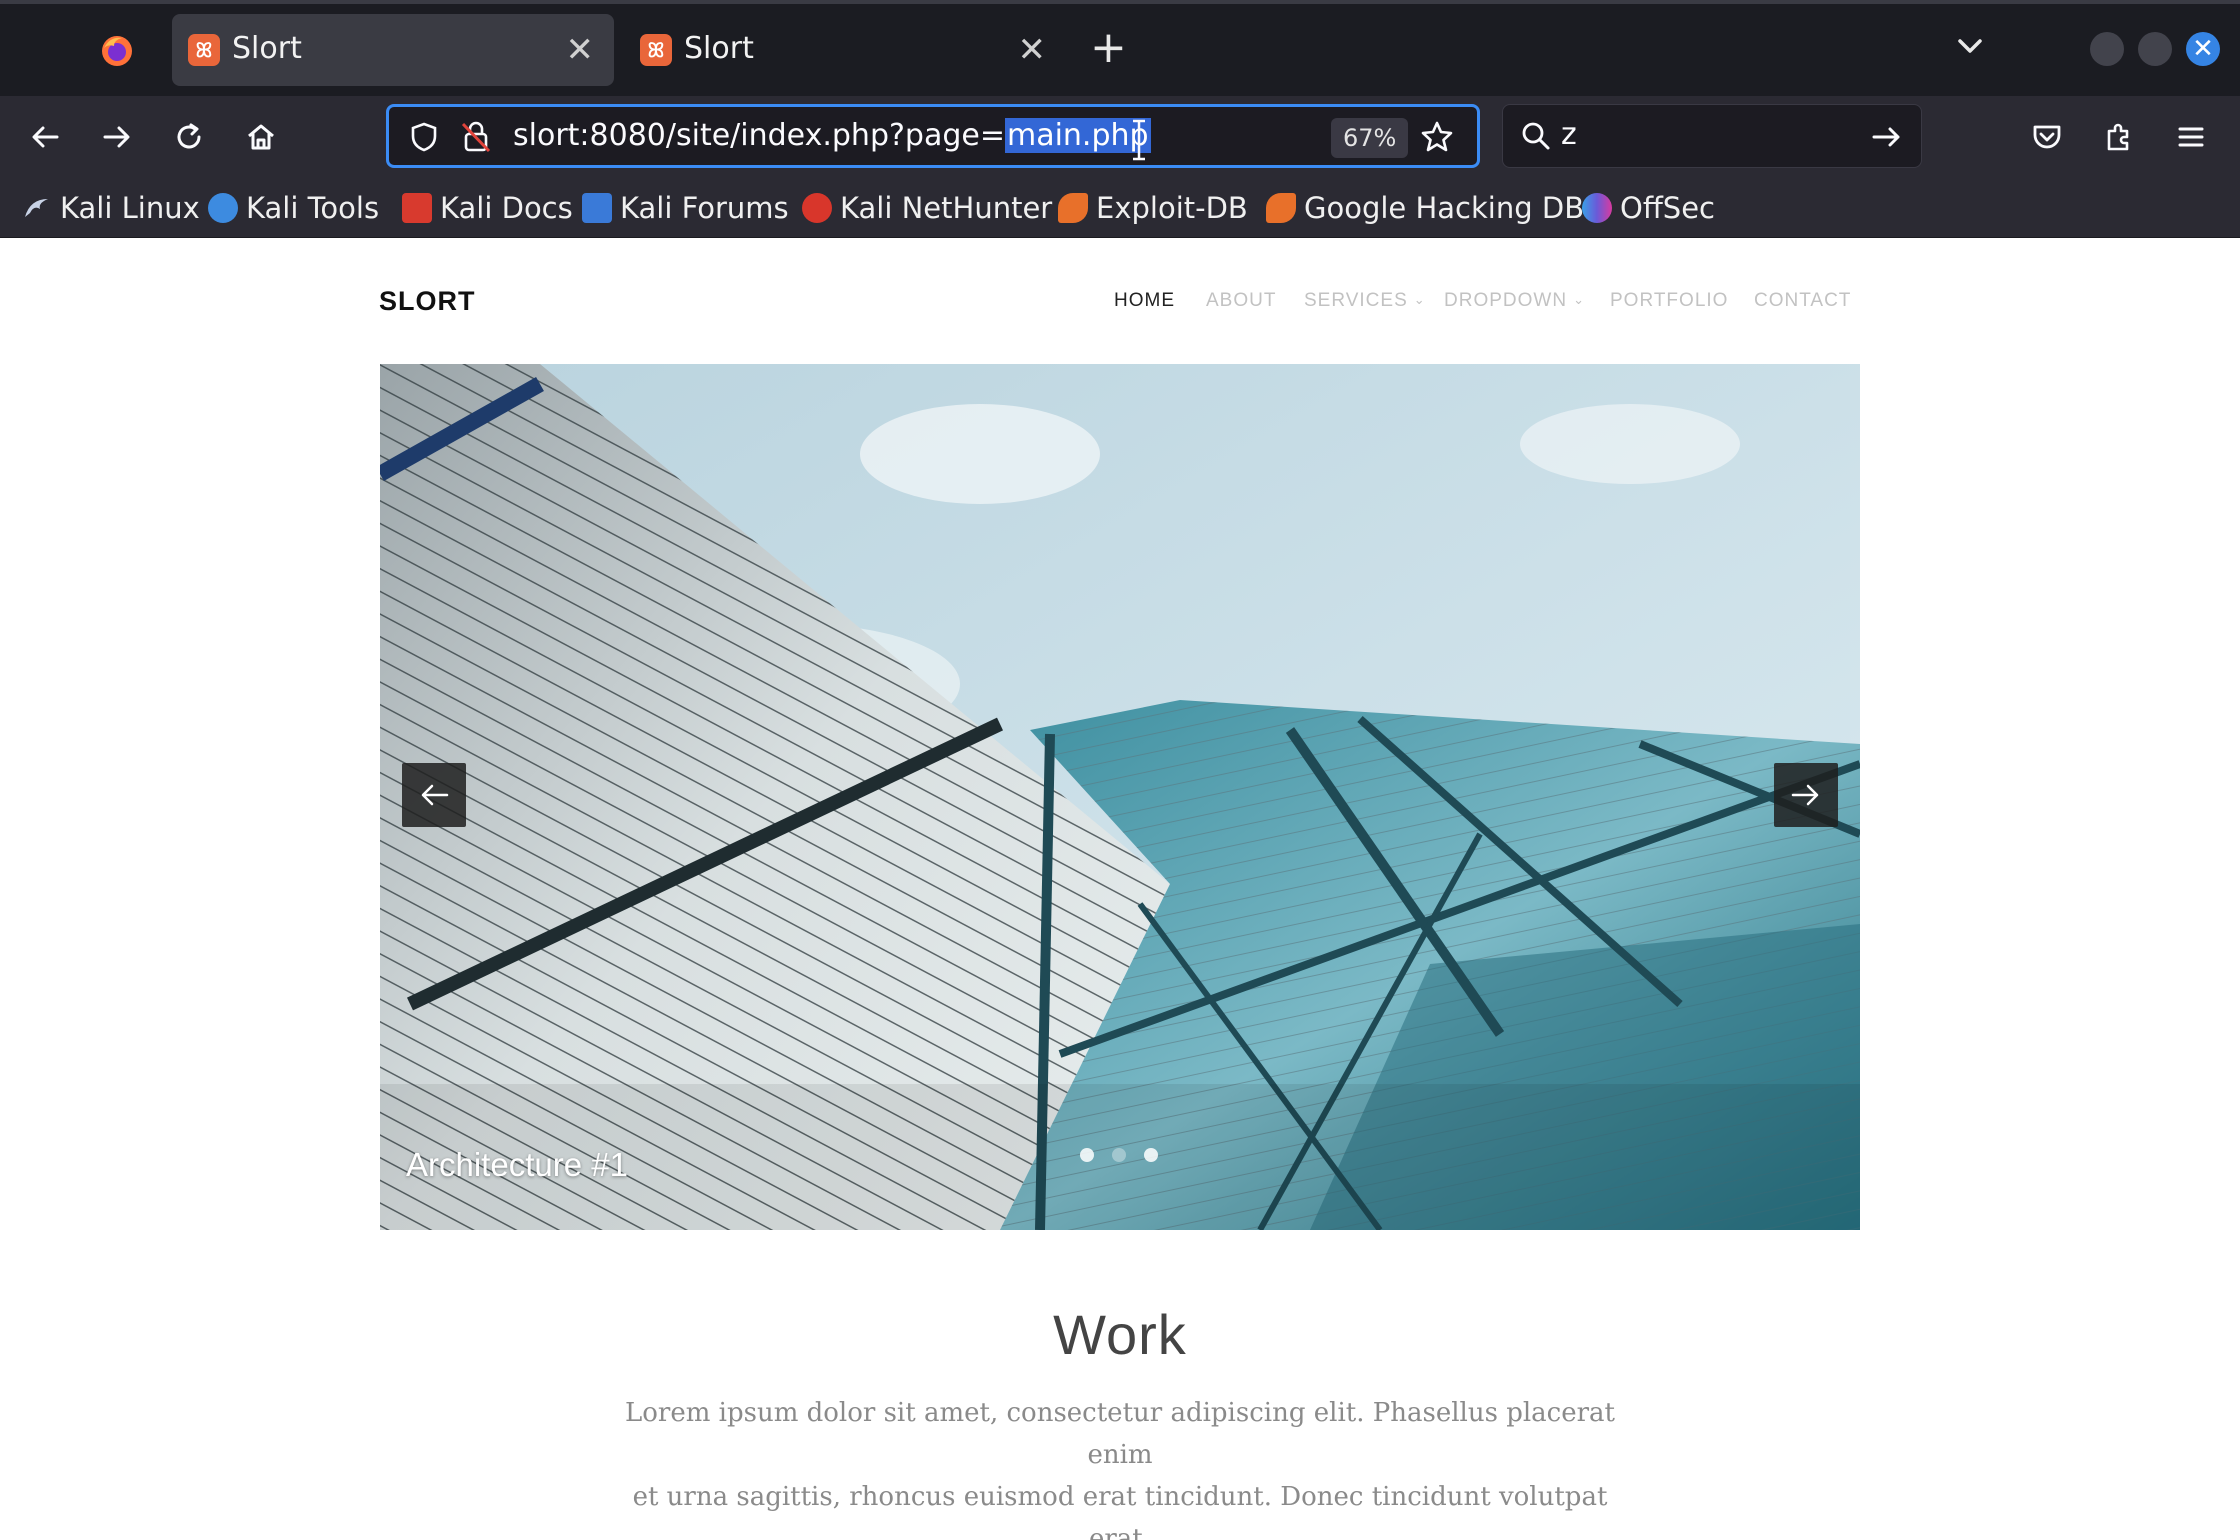 Image resolution: width=2240 pixels, height=1540 pixels. Describe the element at coordinates (2155, 49) in the screenshot. I see `maximize-button` at that location.